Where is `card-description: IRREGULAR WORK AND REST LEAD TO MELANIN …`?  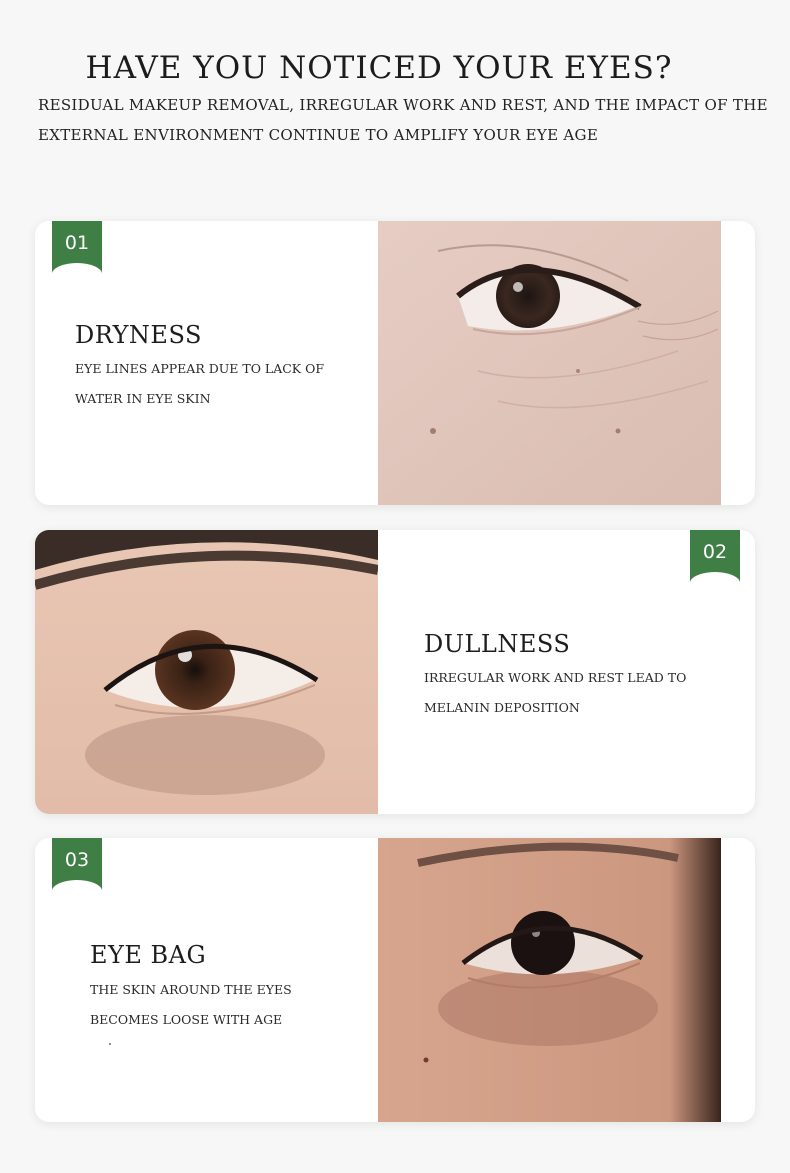 card-description: IRREGULAR WORK AND REST LEAD TO MELANIN … is located at coordinates (555, 692).